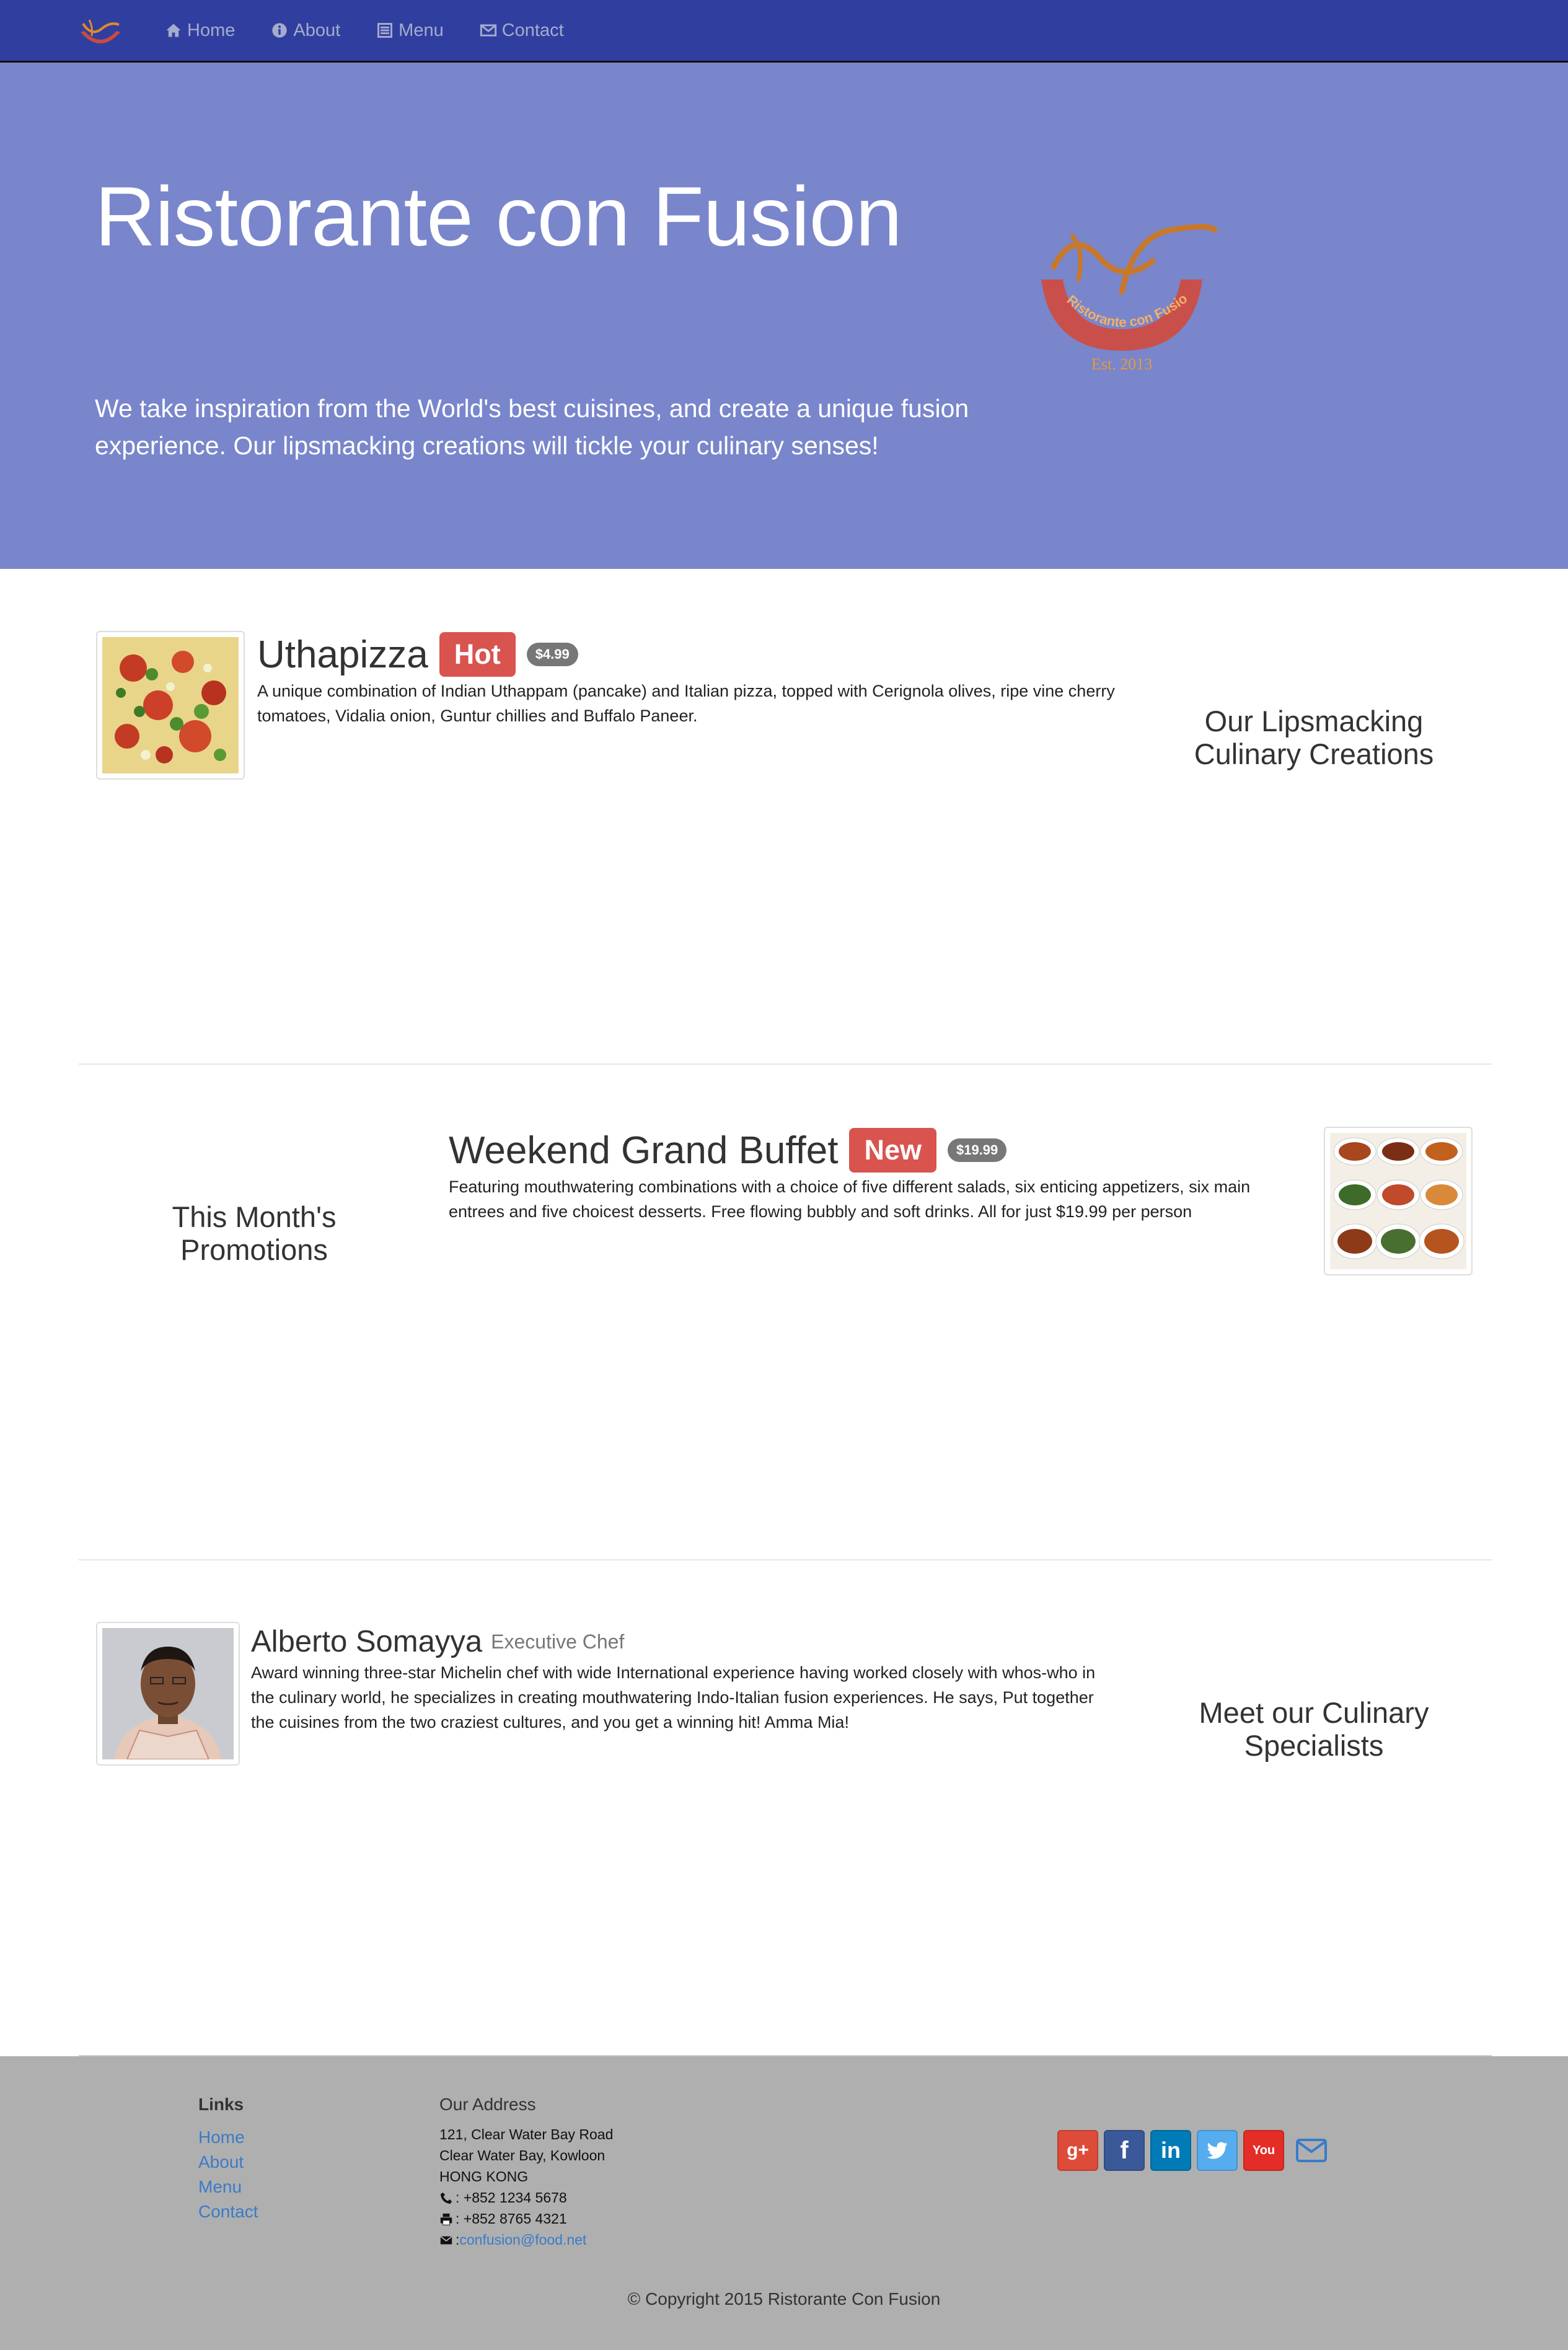 The height and width of the screenshot is (2350, 1568). What do you see at coordinates (221, 2137) in the screenshot?
I see `footer-link-home: Home` at bounding box center [221, 2137].